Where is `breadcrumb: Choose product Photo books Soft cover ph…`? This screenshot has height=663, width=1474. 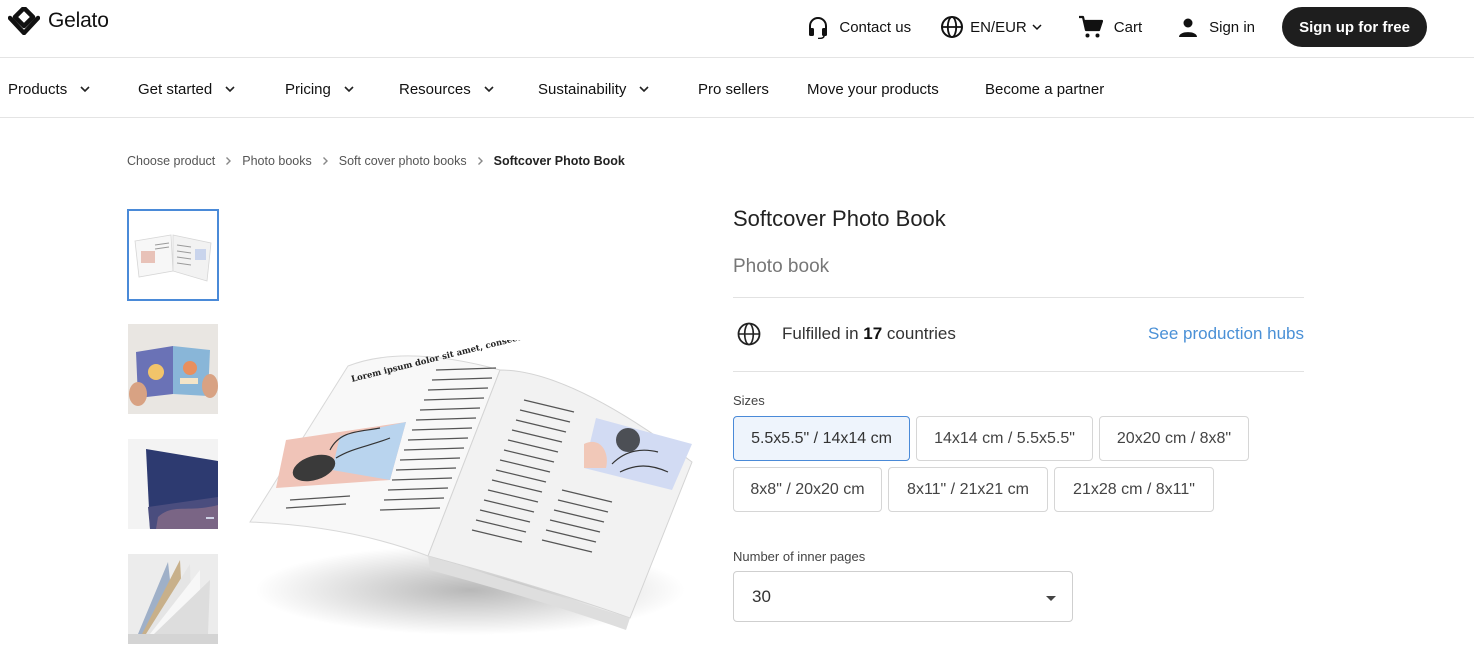
breadcrumb: Choose product Photo books Soft cover ph… is located at coordinates (376, 161).